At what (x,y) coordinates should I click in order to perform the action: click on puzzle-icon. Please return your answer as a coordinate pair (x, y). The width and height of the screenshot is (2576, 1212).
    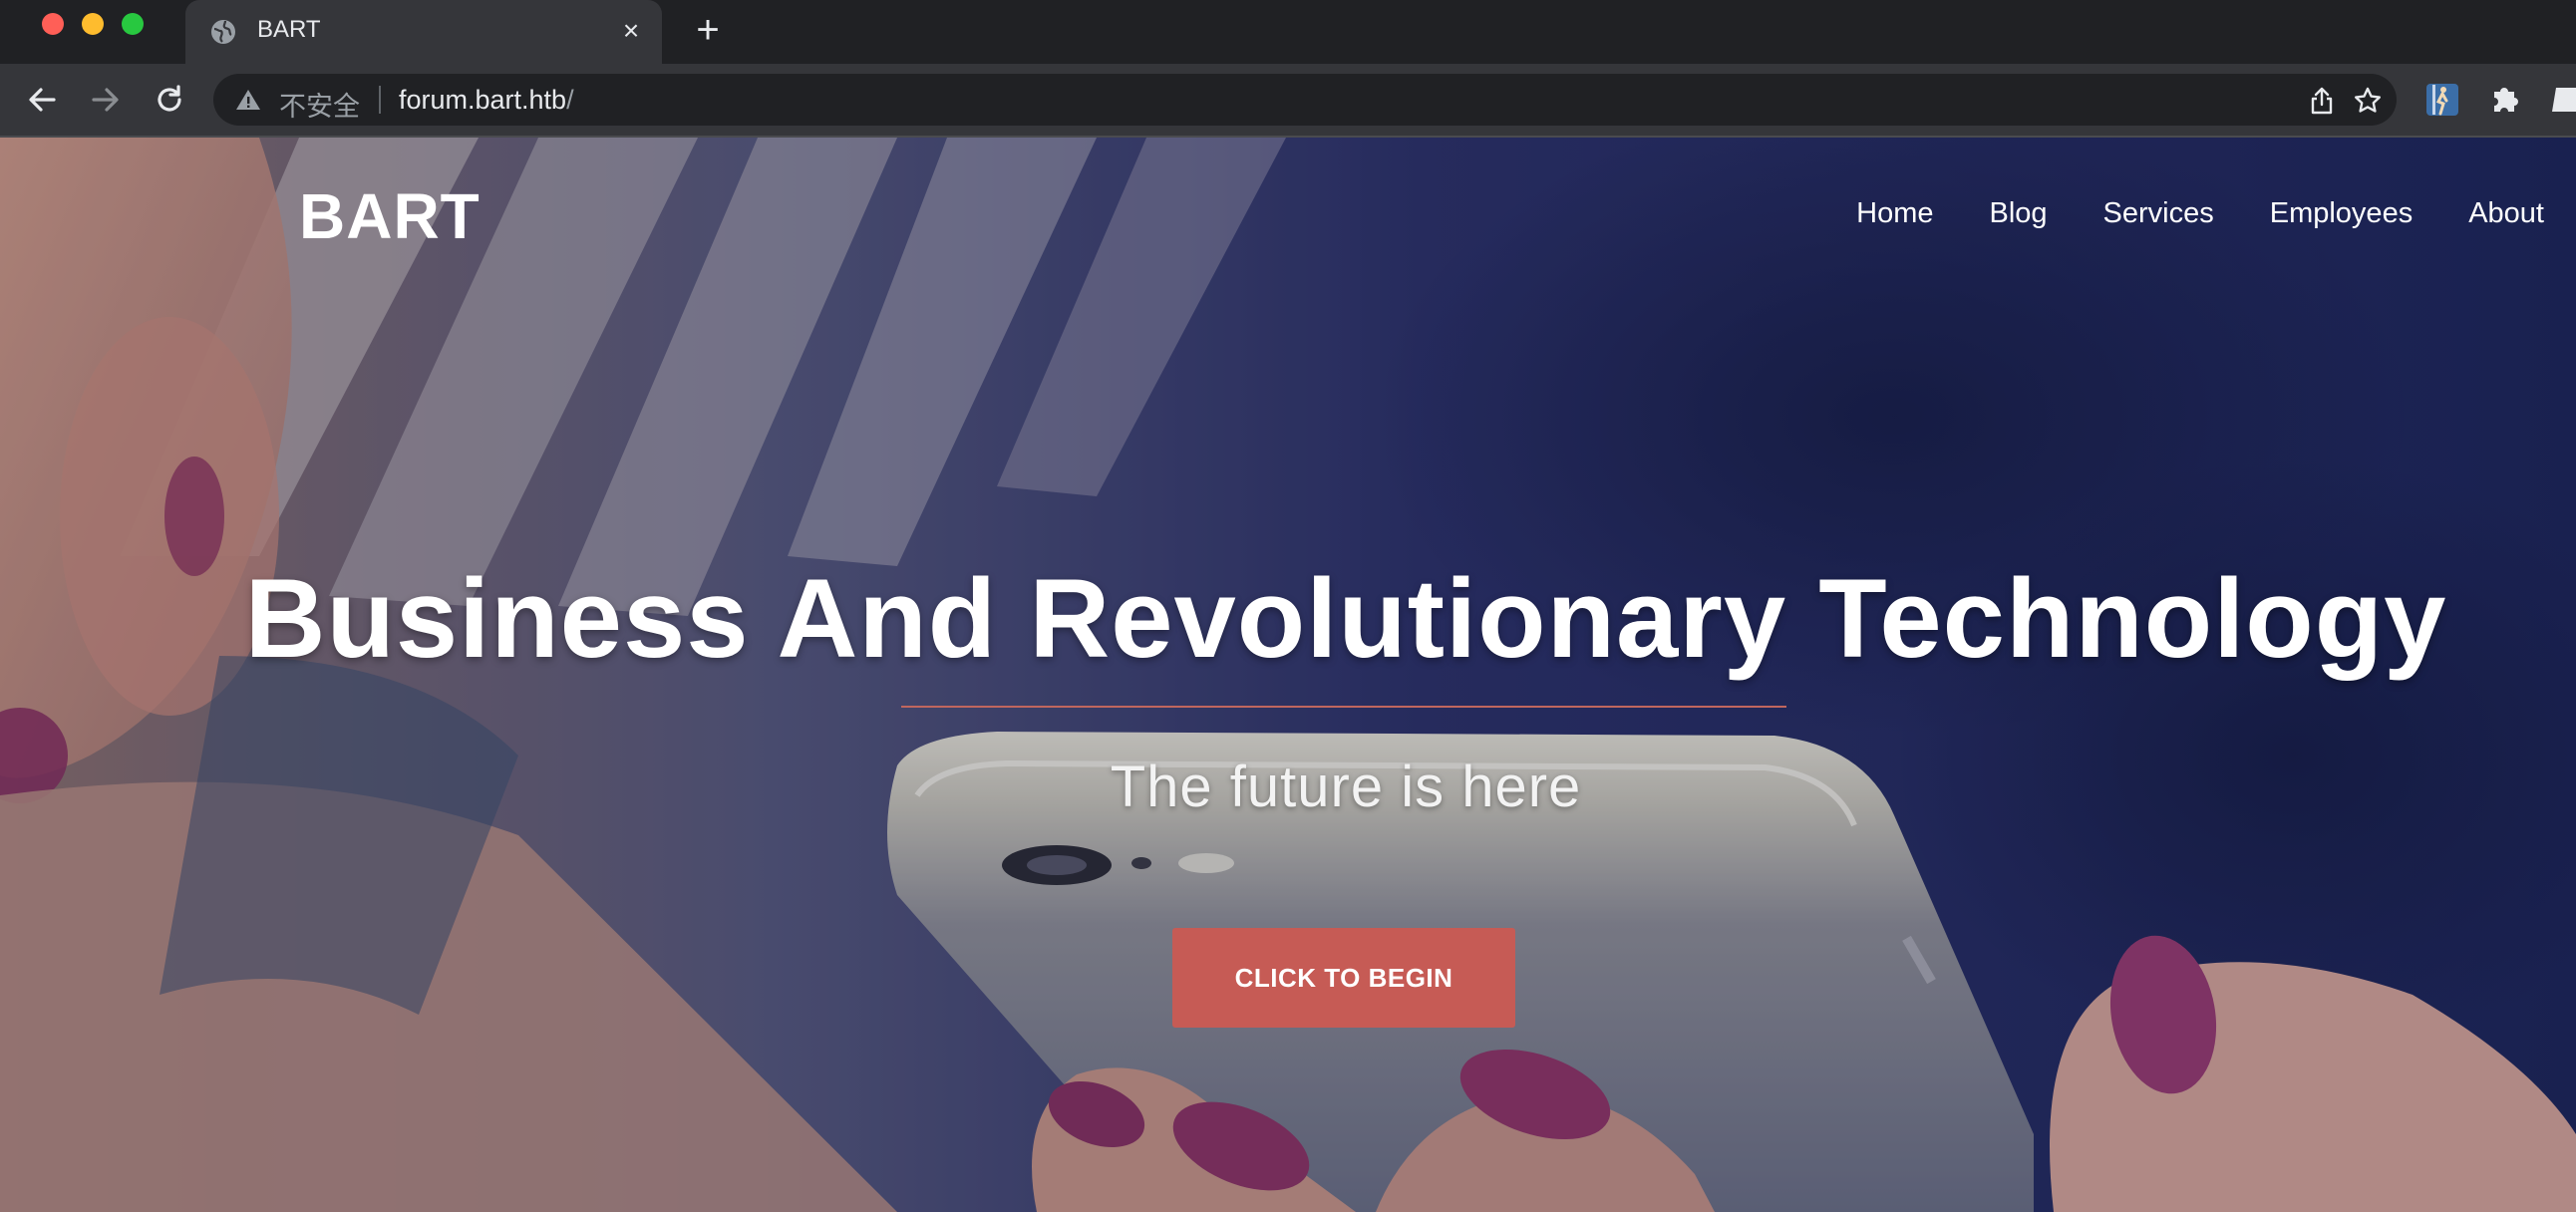
    Looking at the image, I should click on (2505, 99).